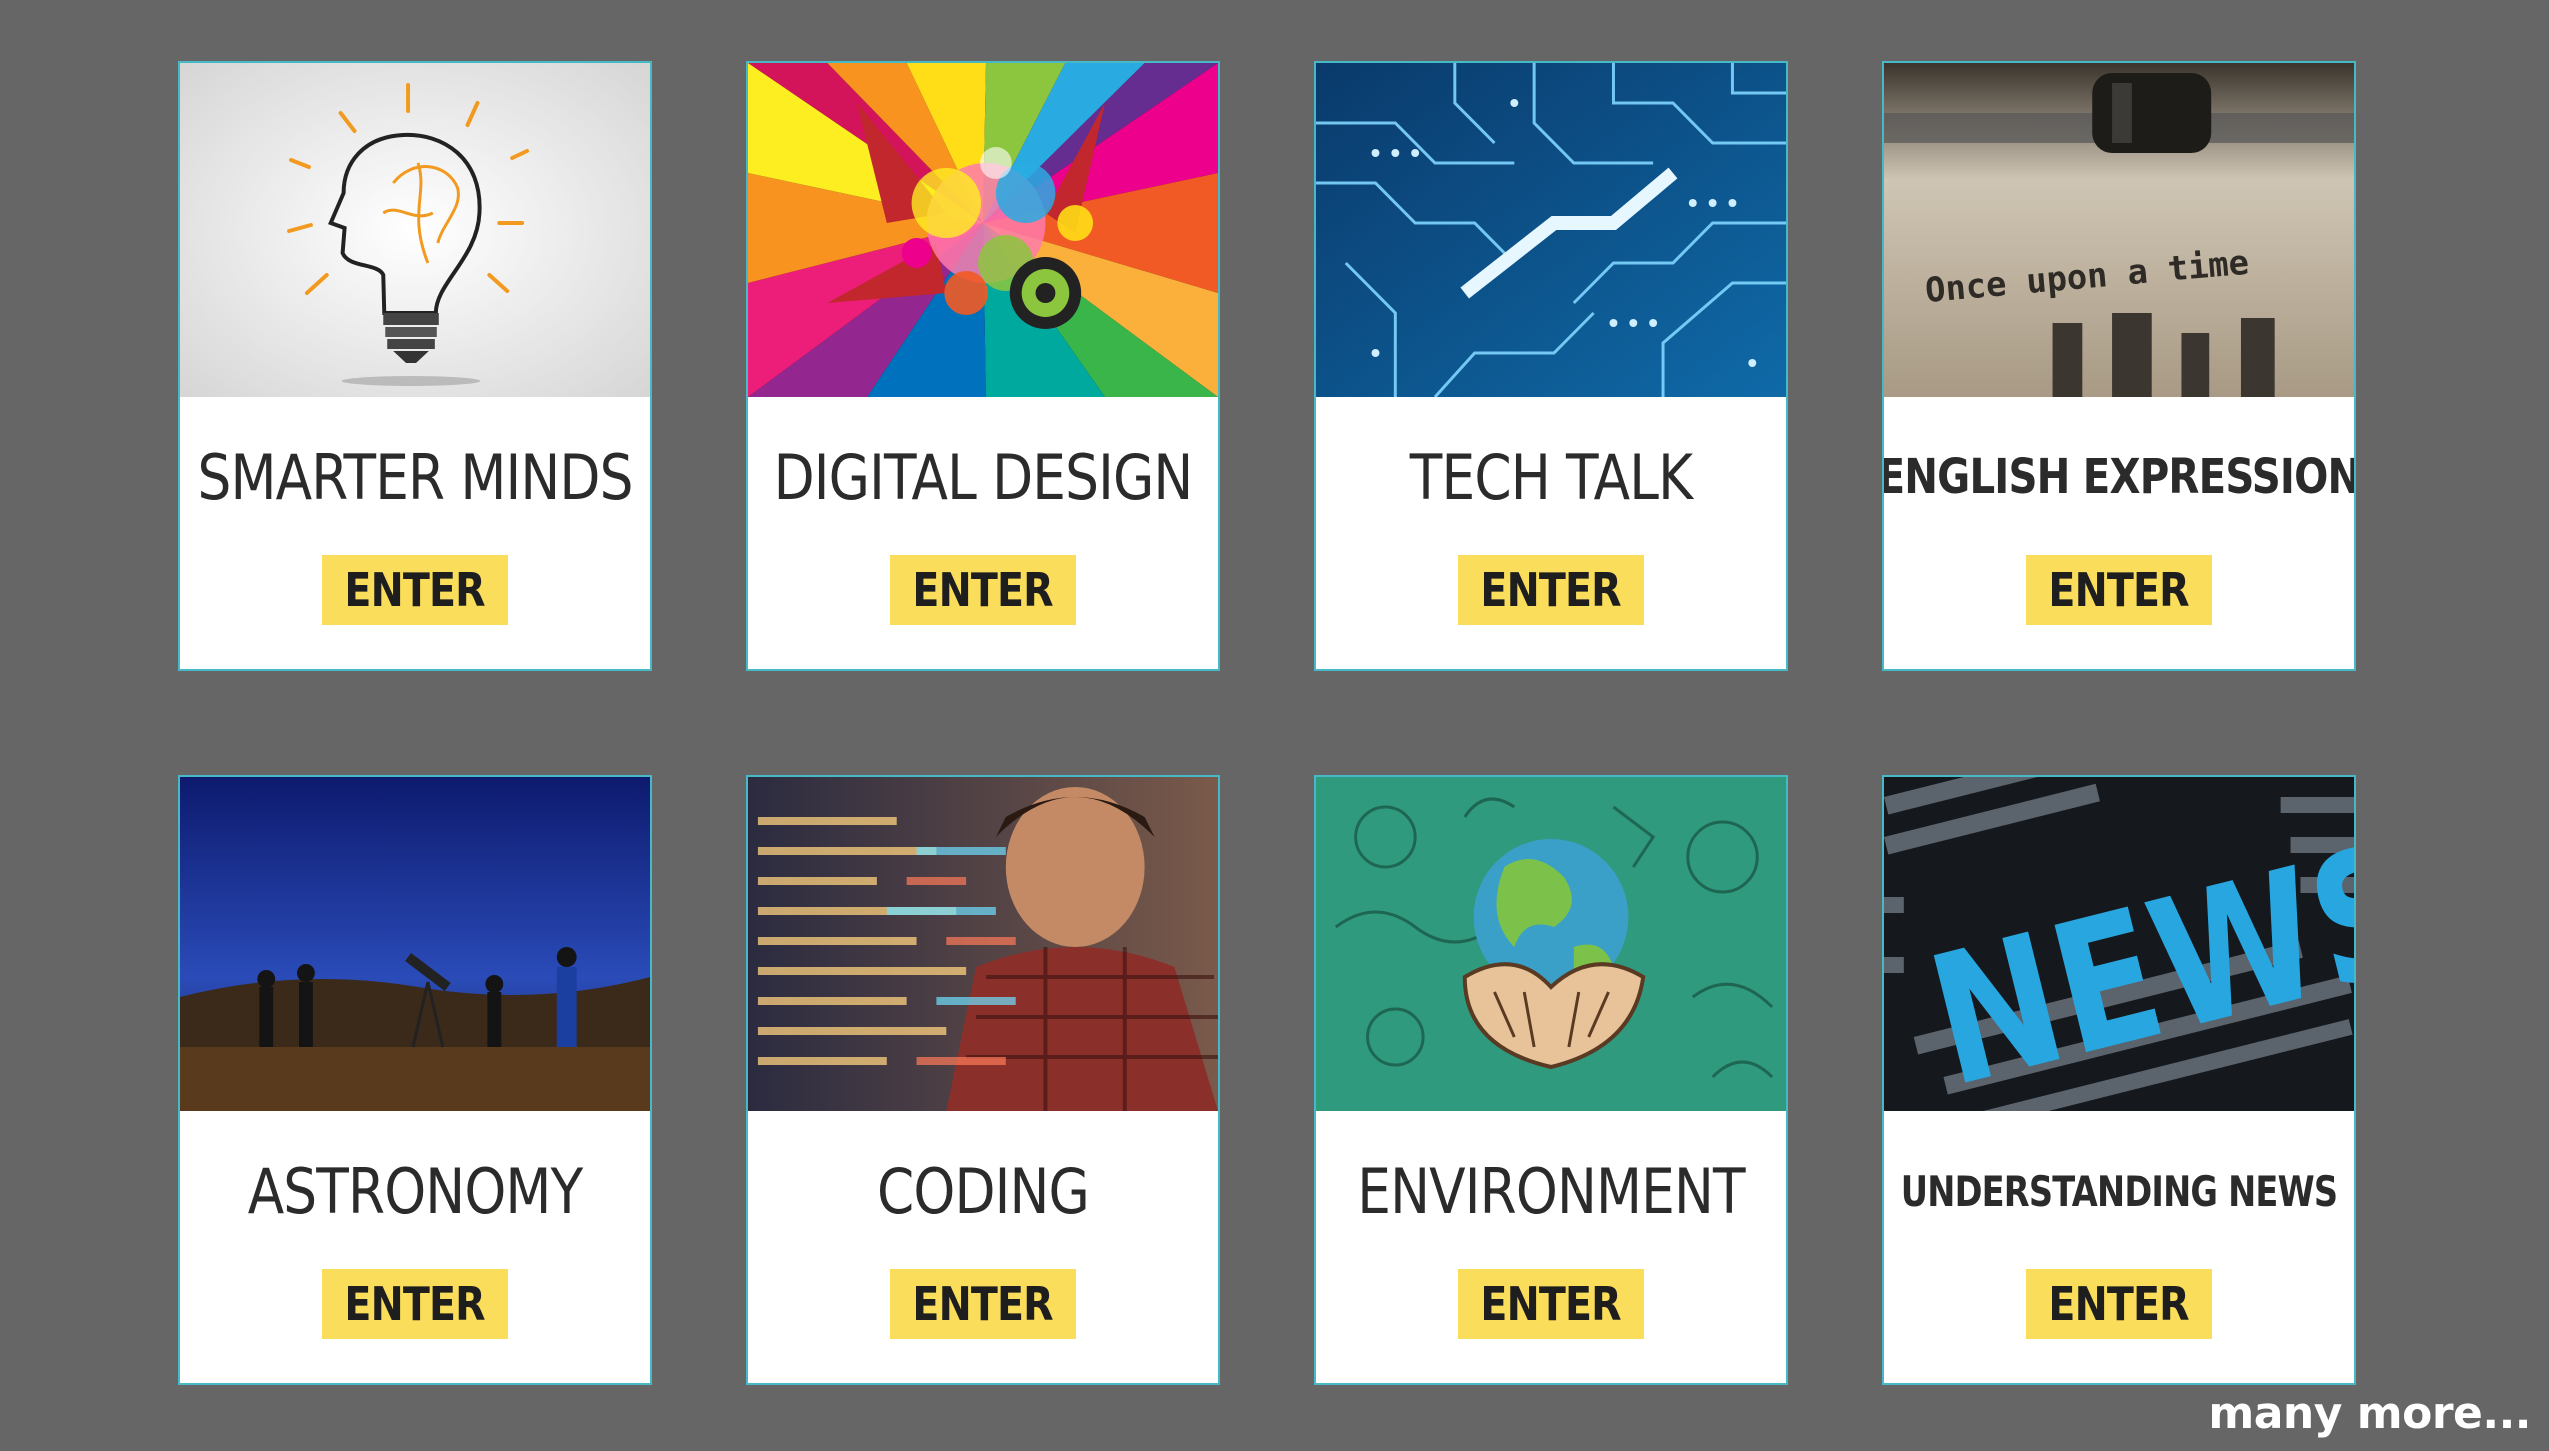  I want to click on earth-in-hands-icon, so click(1551, 944).